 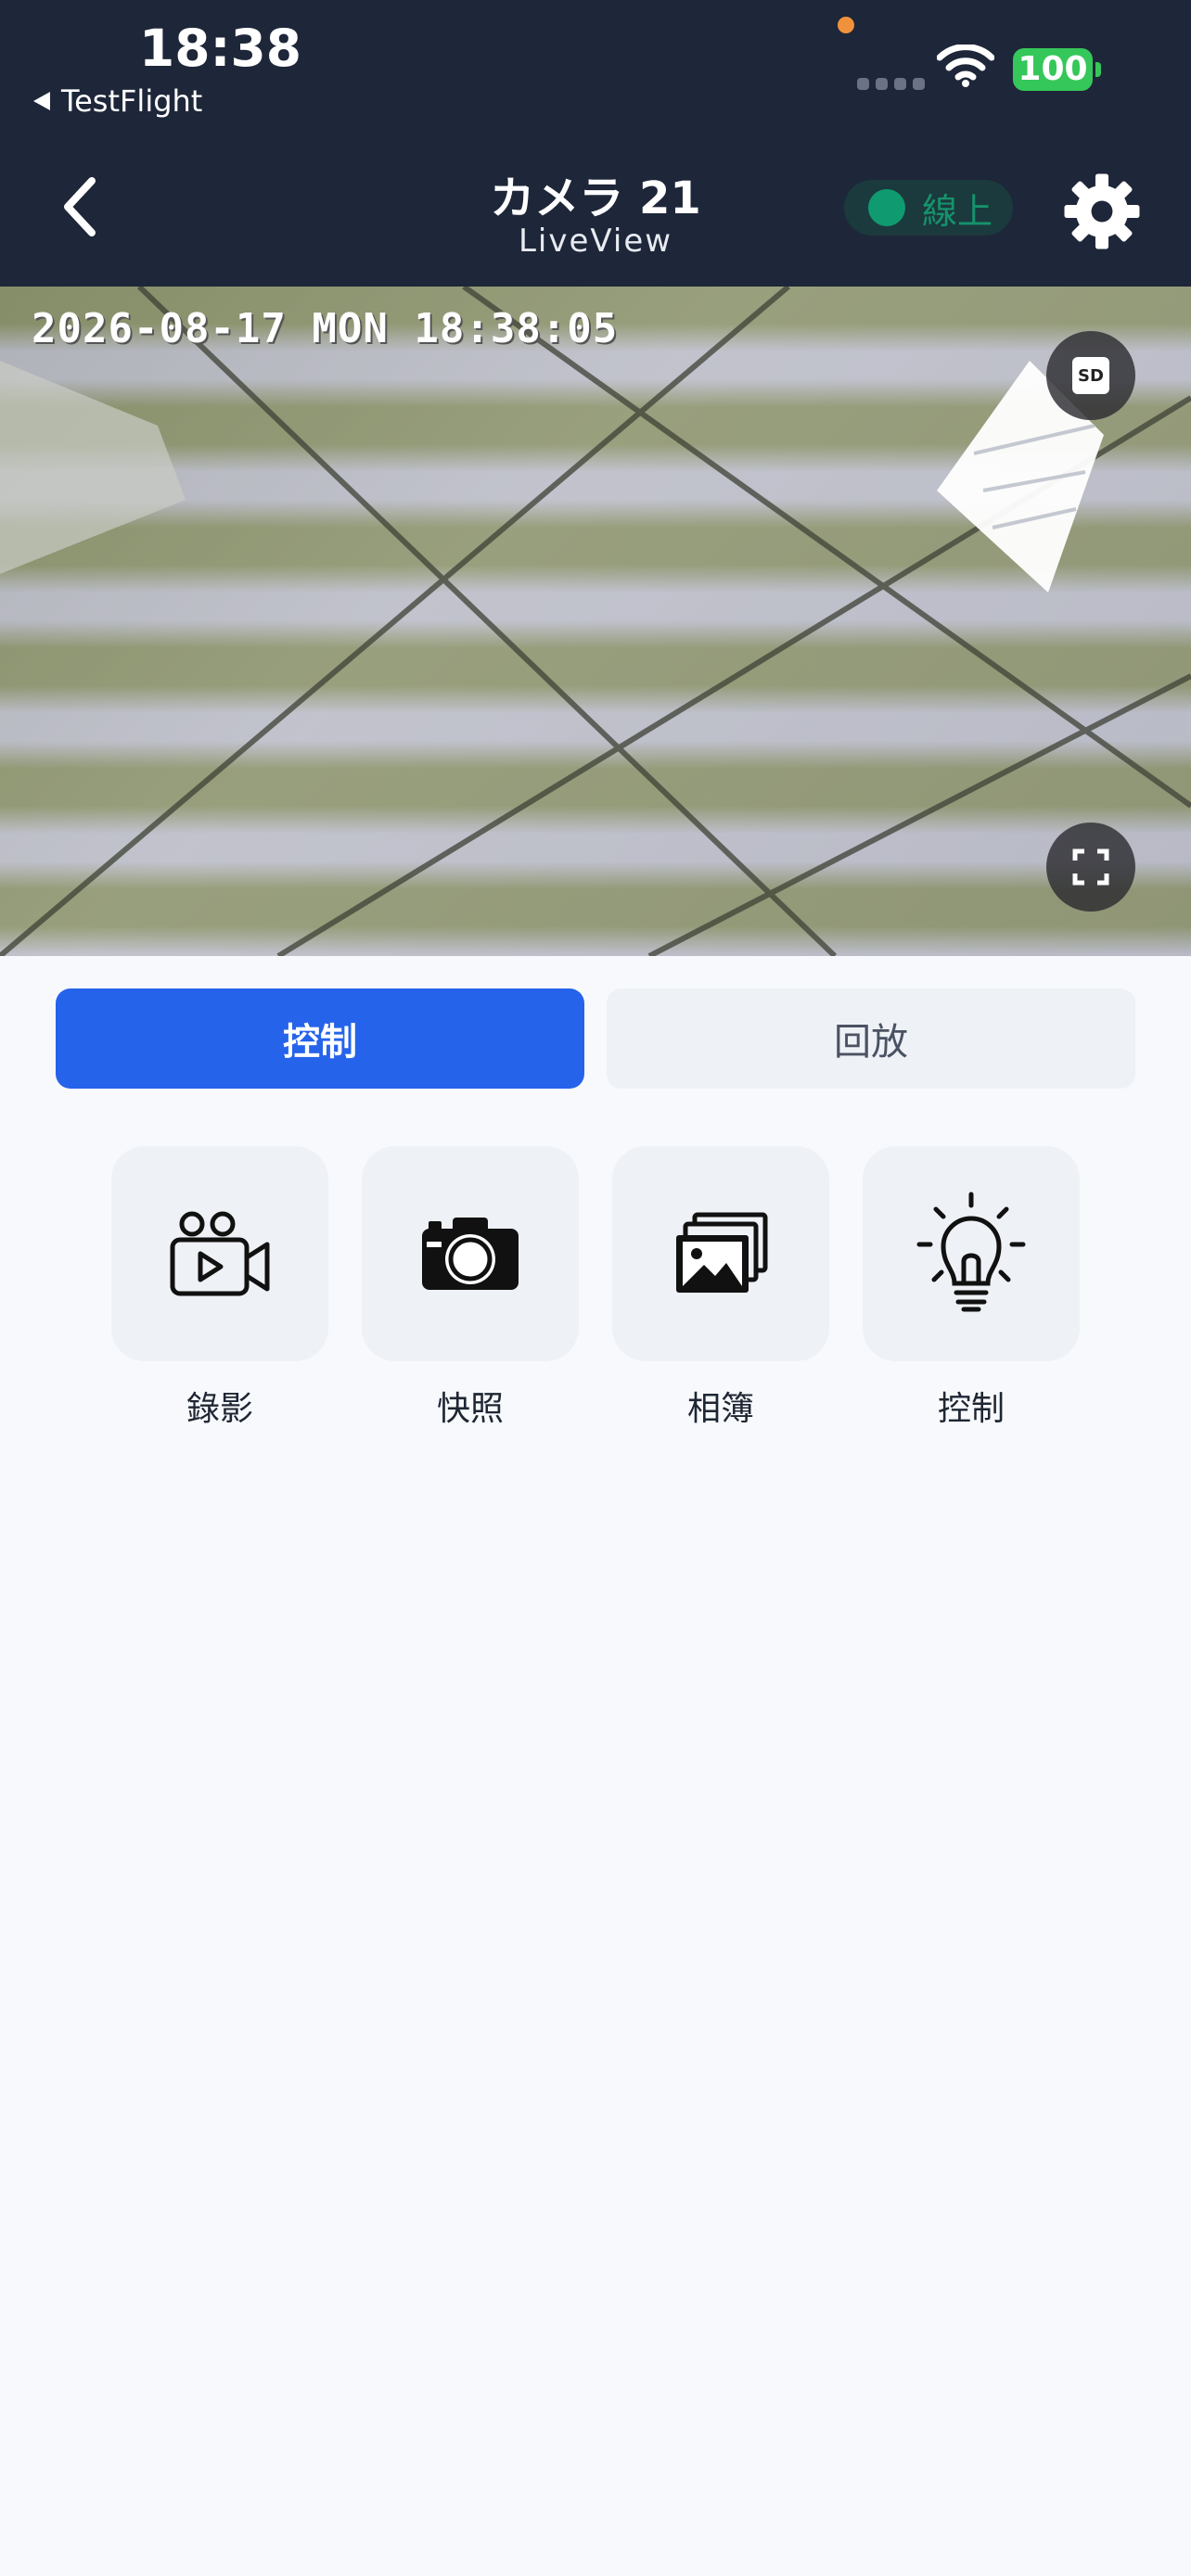 I want to click on back-to-app-link: TestFlight, so click(x=117, y=101).